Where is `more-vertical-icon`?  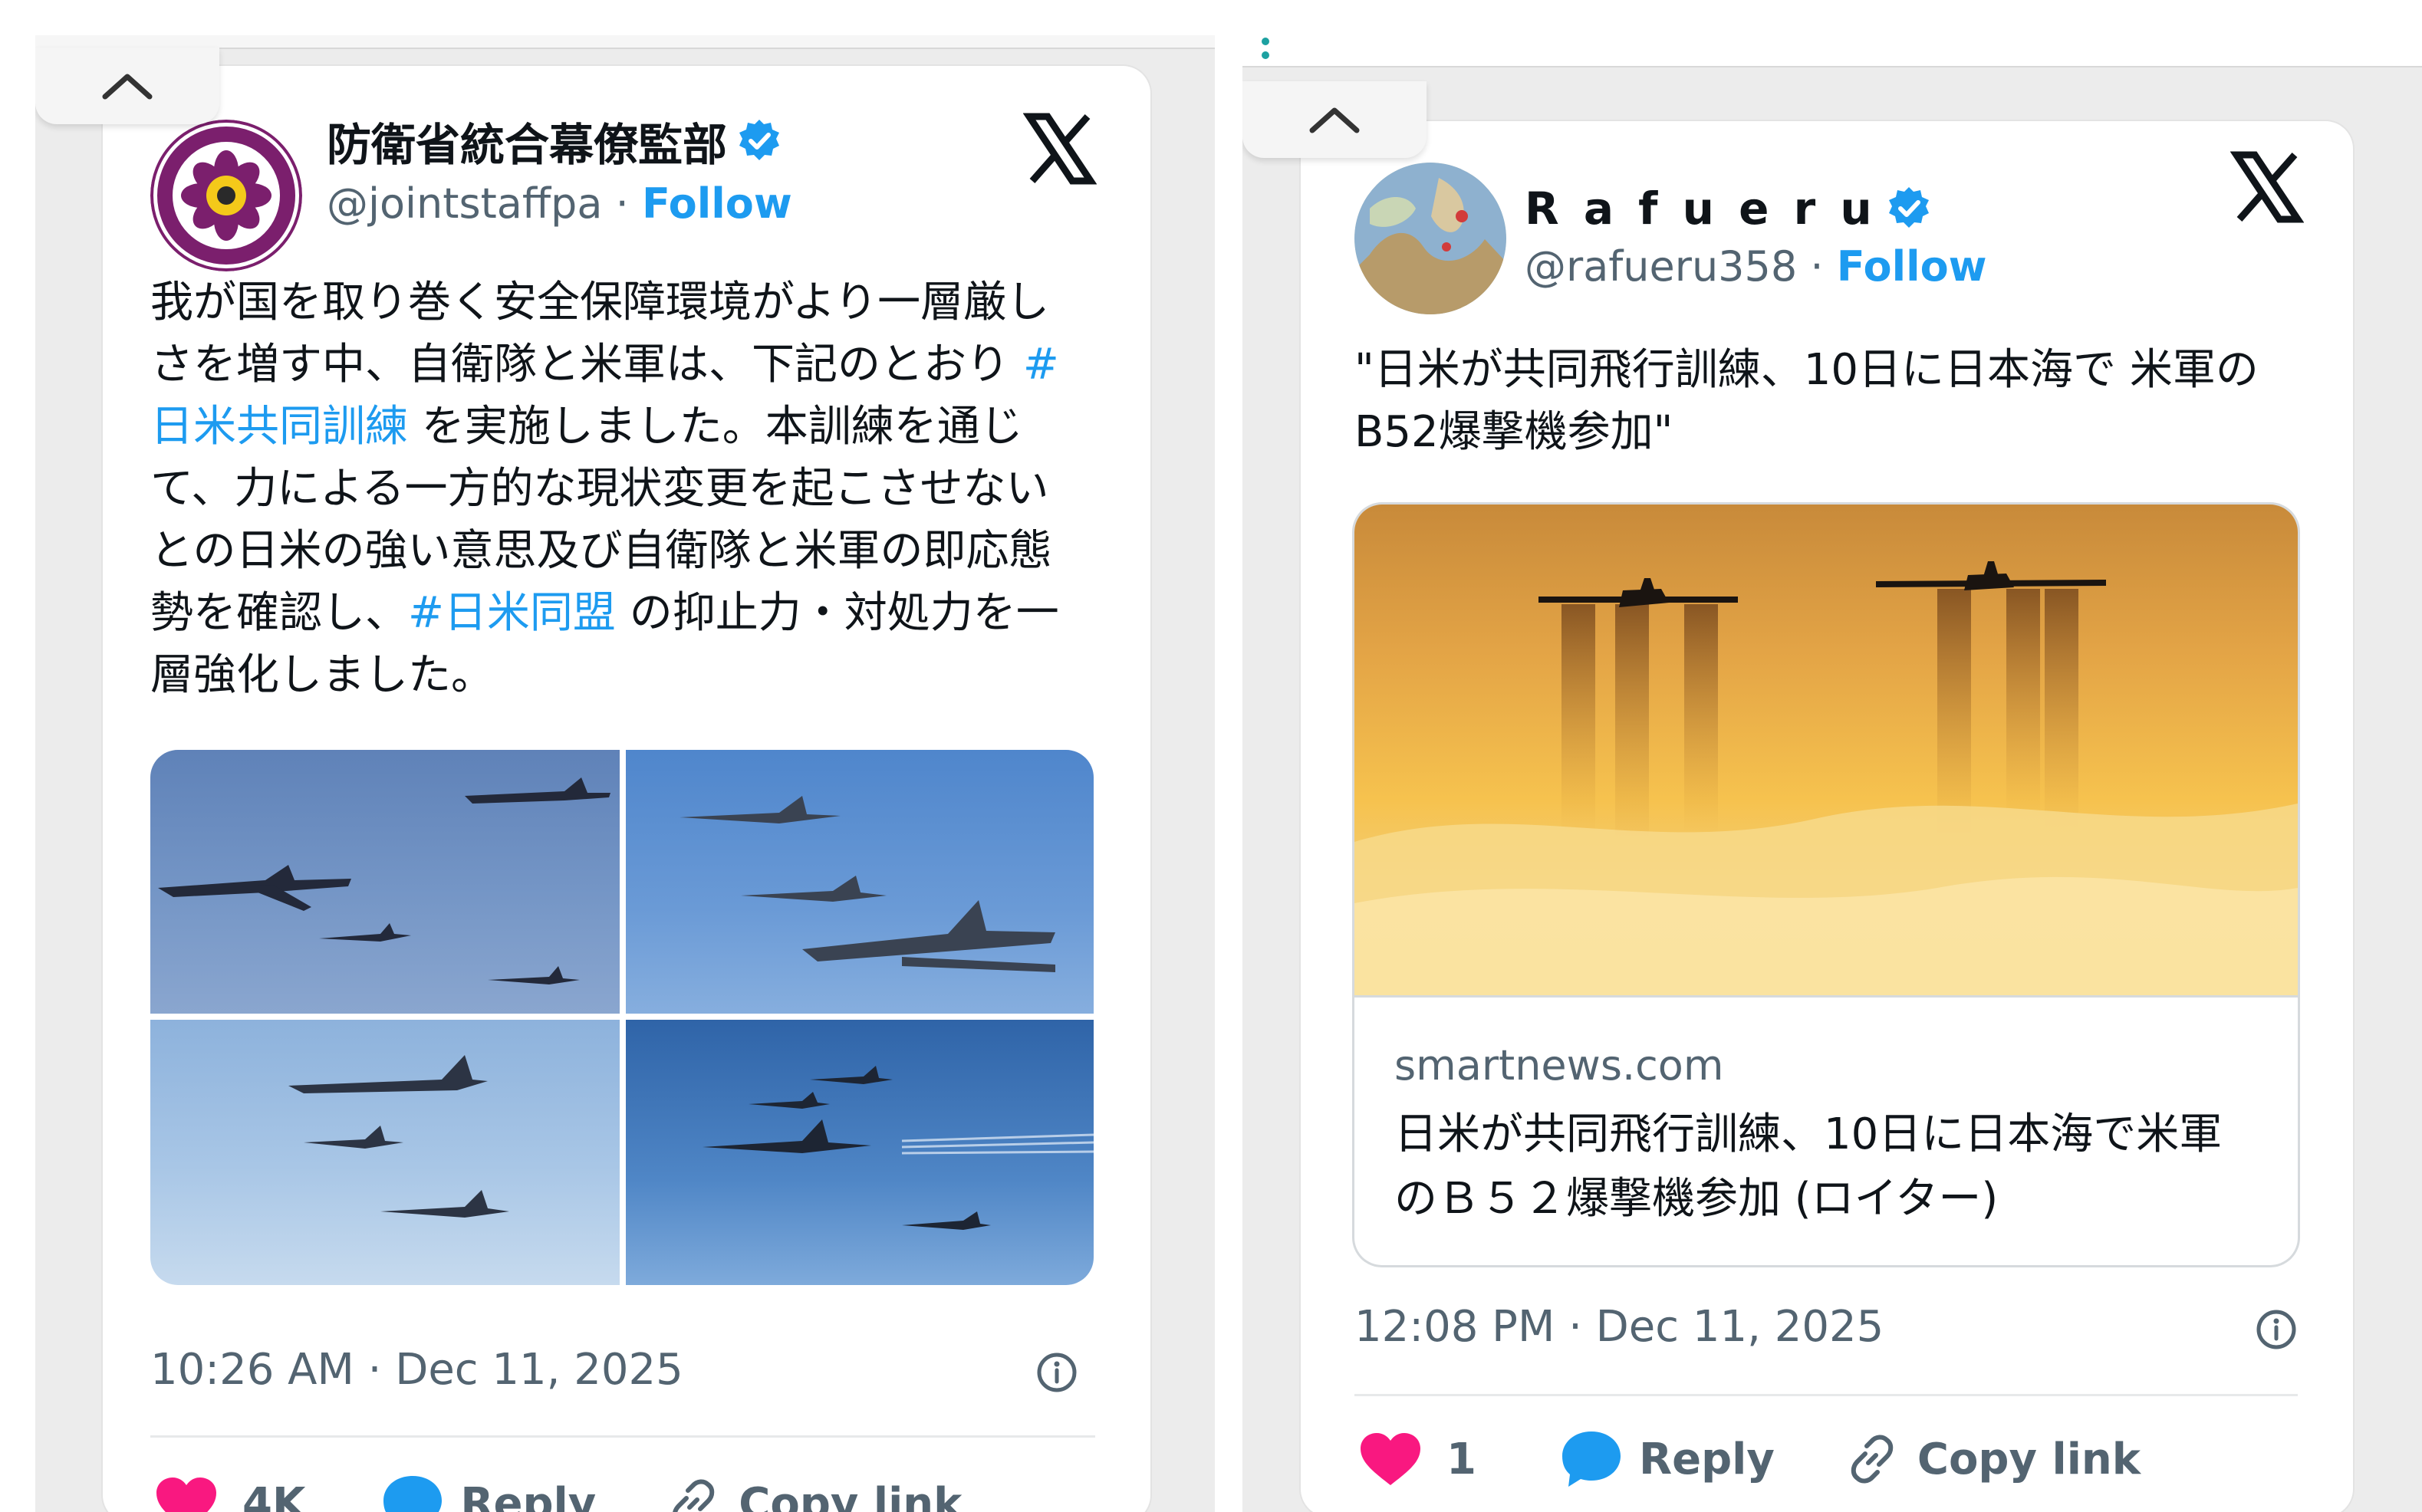 more-vertical-icon is located at coordinates (1265, 49).